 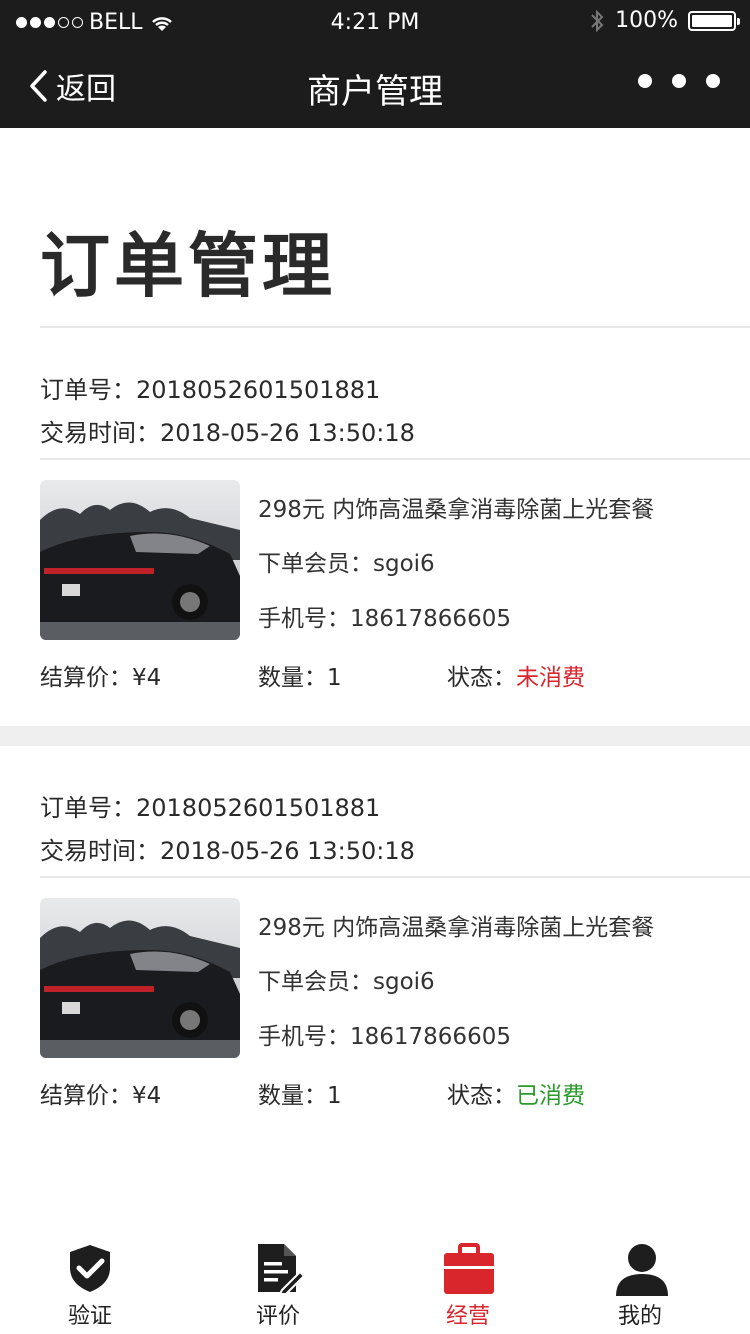 I want to click on tab-profile: 我的, so click(x=640, y=1285).